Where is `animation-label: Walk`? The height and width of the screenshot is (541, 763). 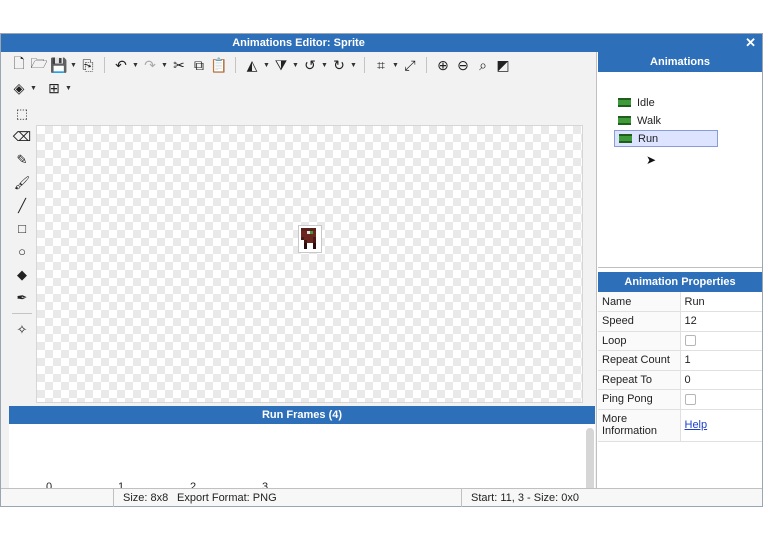
animation-label: Walk is located at coordinates (649, 120).